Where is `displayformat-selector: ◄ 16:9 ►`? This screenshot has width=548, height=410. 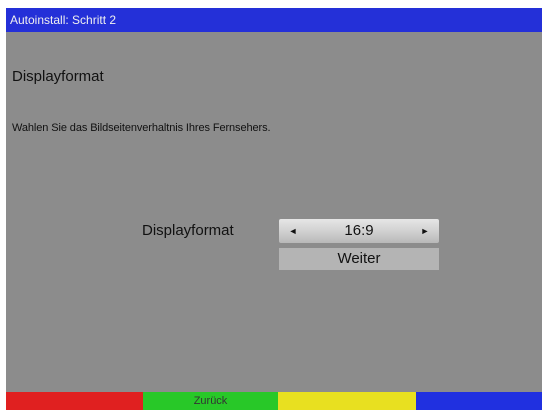
displayformat-selector: ◄ 16:9 ► is located at coordinates (359, 231).